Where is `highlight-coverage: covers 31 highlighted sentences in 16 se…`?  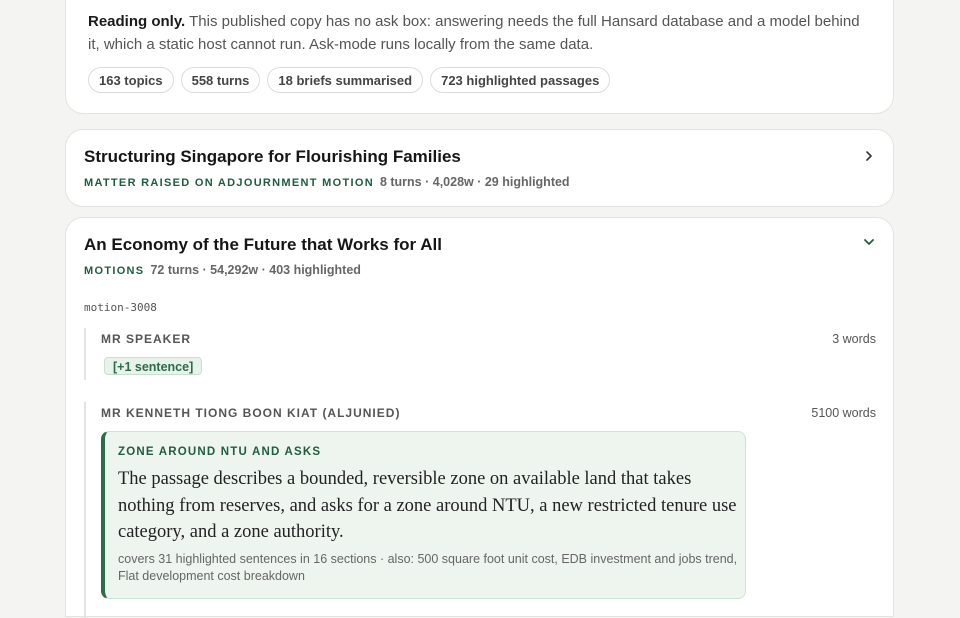
highlight-coverage: covers 31 highlighted sentences in 16 se… is located at coordinates (428, 567).